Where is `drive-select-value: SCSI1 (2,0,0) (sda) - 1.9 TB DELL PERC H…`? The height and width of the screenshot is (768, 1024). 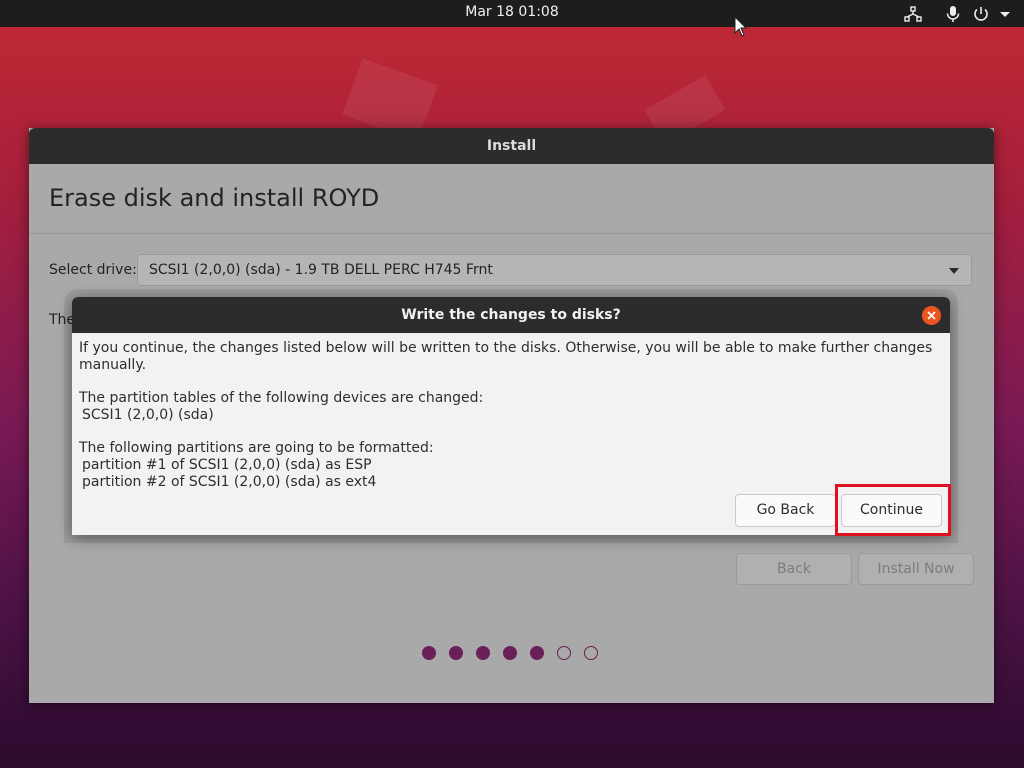
drive-select-value: SCSI1 (2,0,0) (sda) - 1.9 TB DELL PERC H… is located at coordinates (321, 270).